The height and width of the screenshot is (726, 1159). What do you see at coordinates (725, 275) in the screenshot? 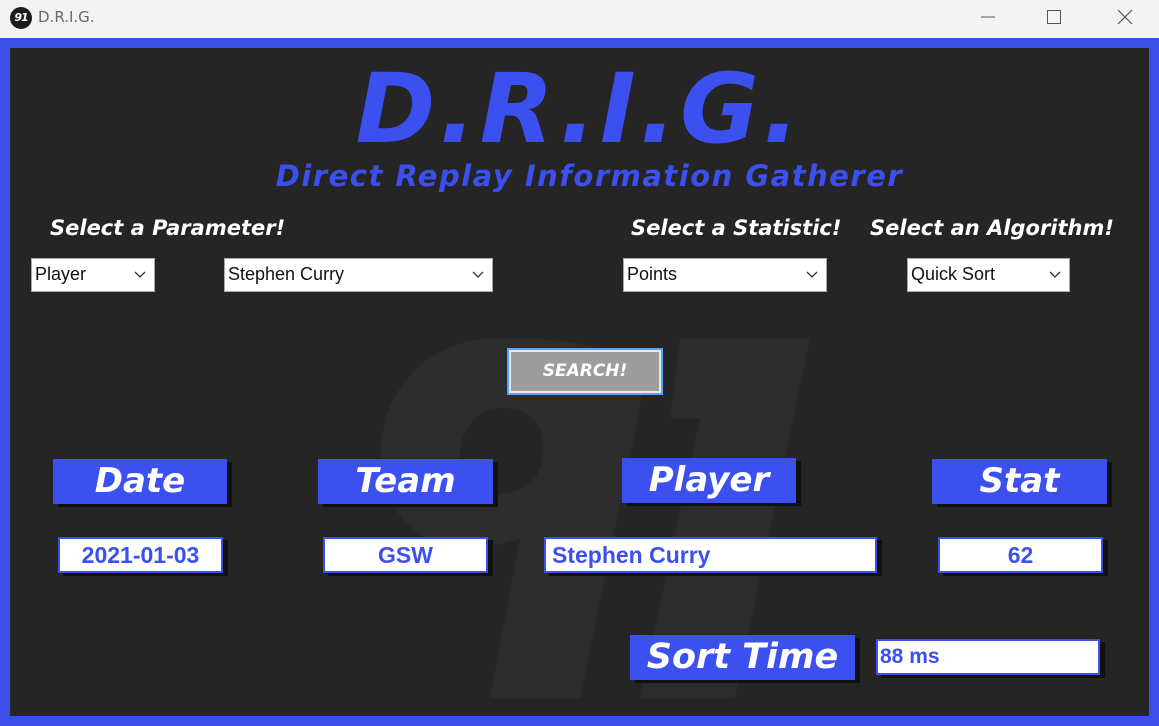
I see `statistic-select: Points` at bounding box center [725, 275].